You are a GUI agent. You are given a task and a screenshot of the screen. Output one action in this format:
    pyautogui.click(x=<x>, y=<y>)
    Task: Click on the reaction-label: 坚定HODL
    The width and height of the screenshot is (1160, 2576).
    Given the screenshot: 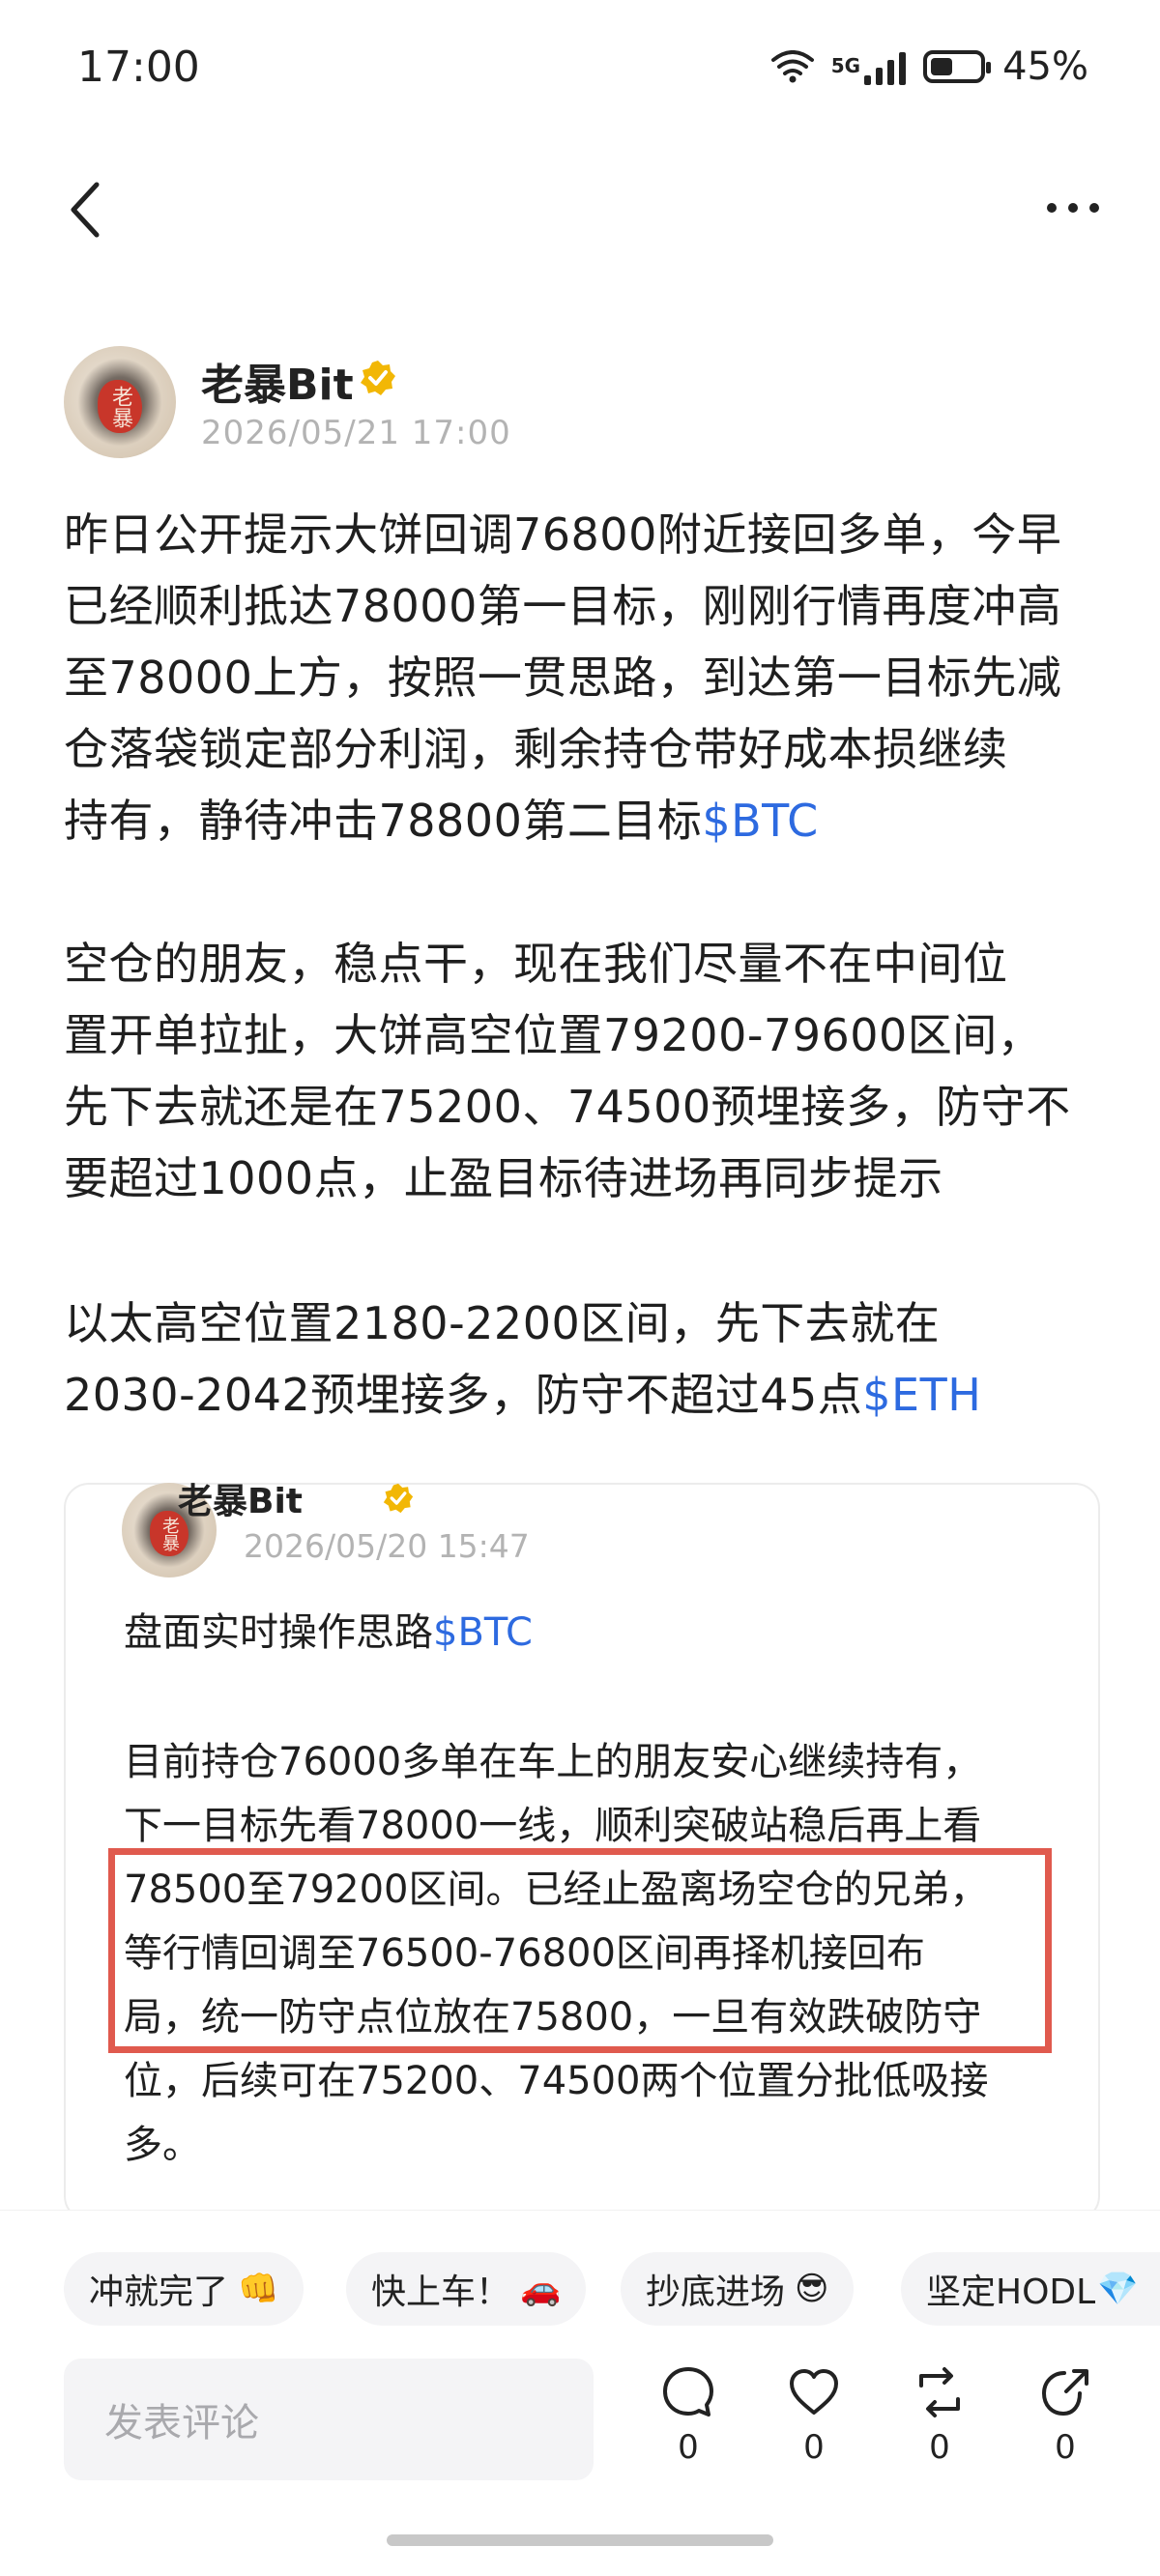 What is the action you would take?
    pyautogui.click(x=1011, y=2292)
    